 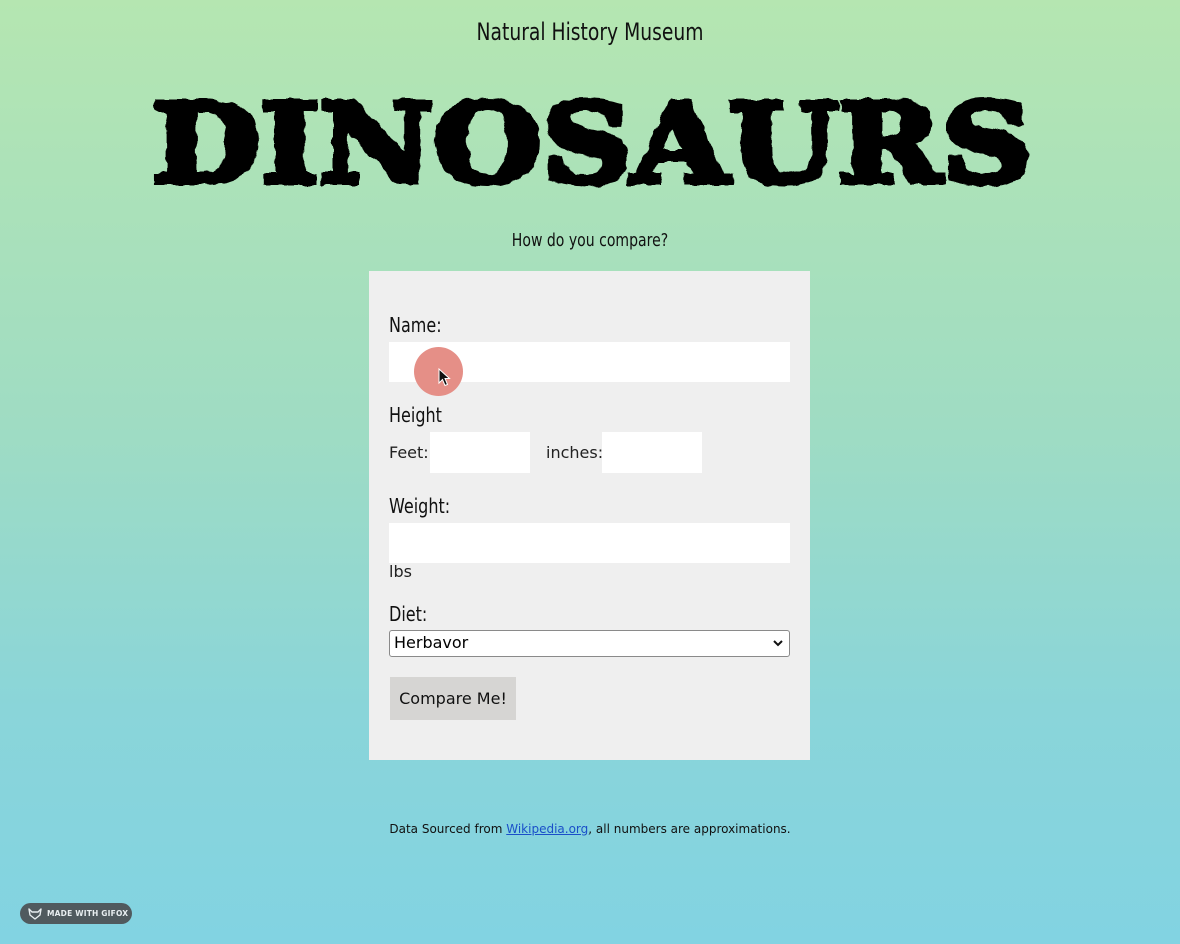 What do you see at coordinates (88, 913) in the screenshot?
I see `badge-label: MADE WITH GIFOX` at bounding box center [88, 913].